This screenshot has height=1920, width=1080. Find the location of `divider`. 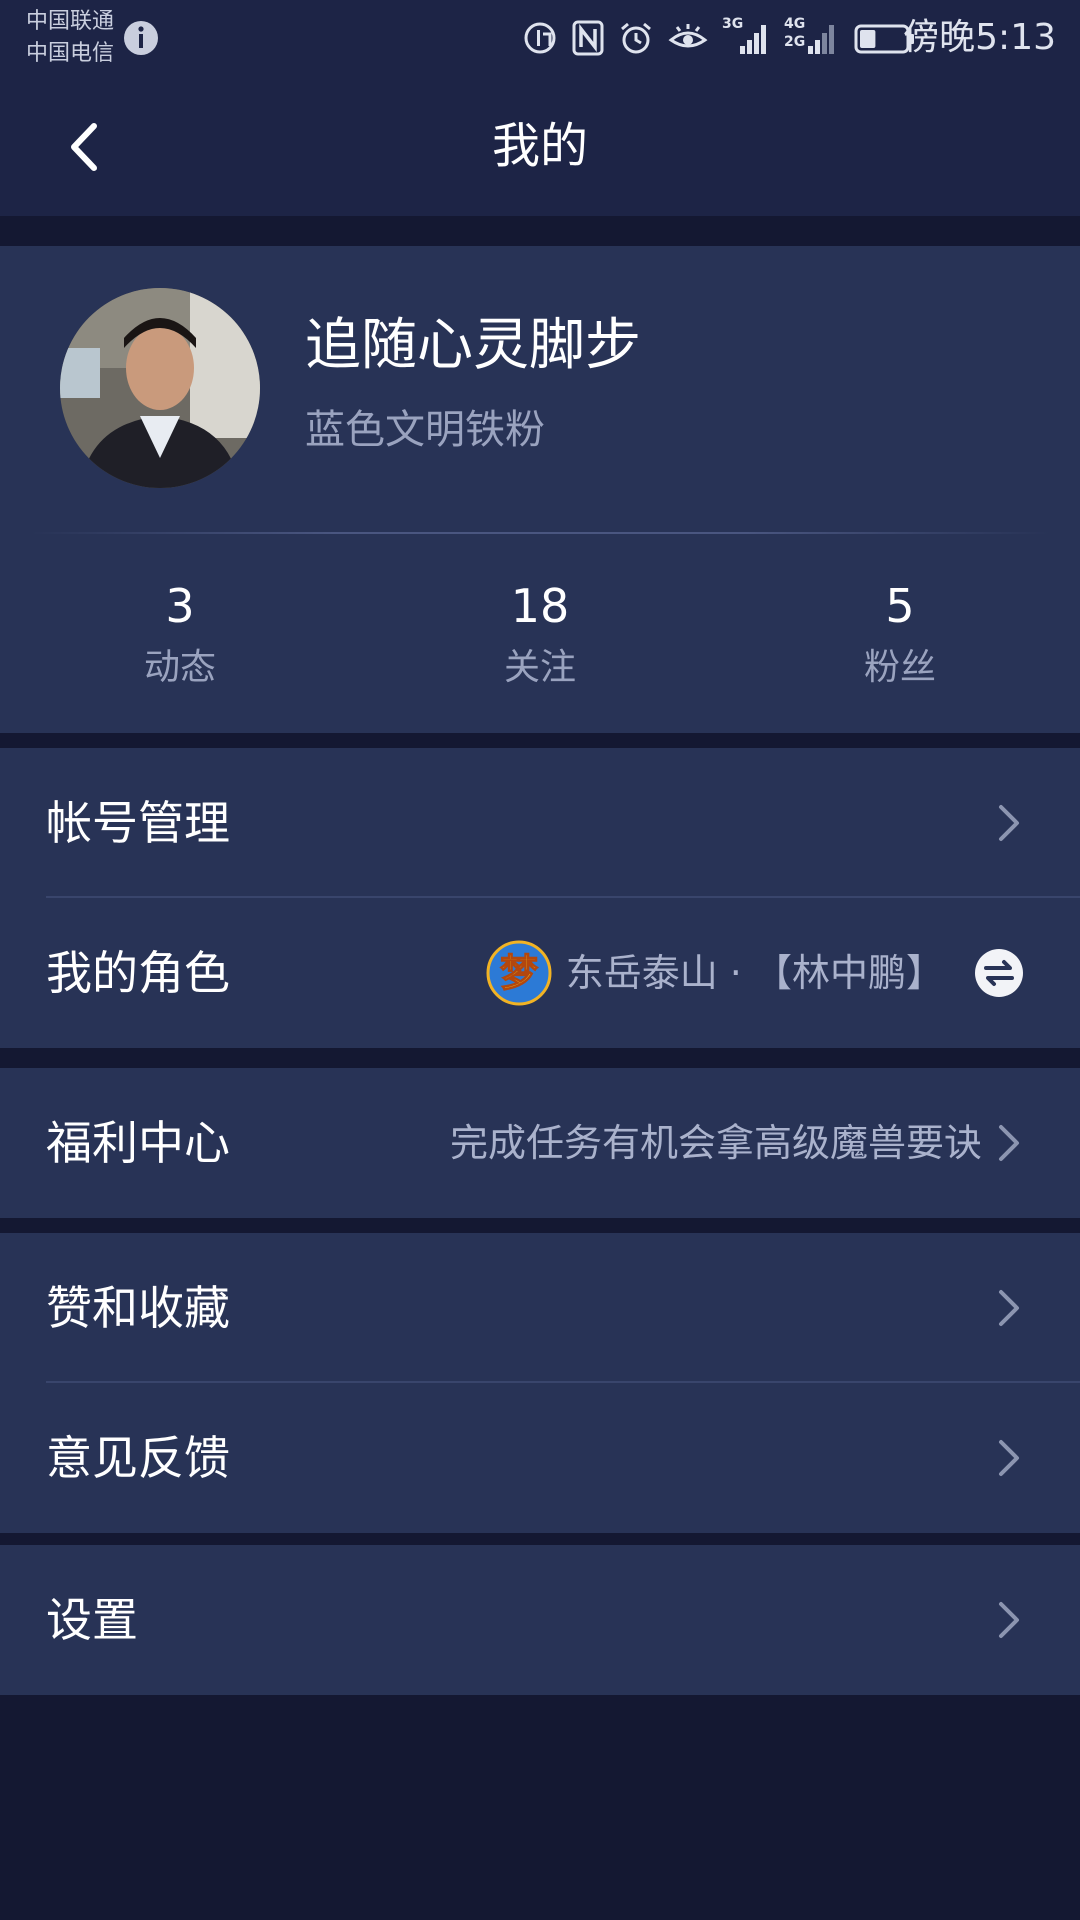

divider is located at coordinates (540, 533).